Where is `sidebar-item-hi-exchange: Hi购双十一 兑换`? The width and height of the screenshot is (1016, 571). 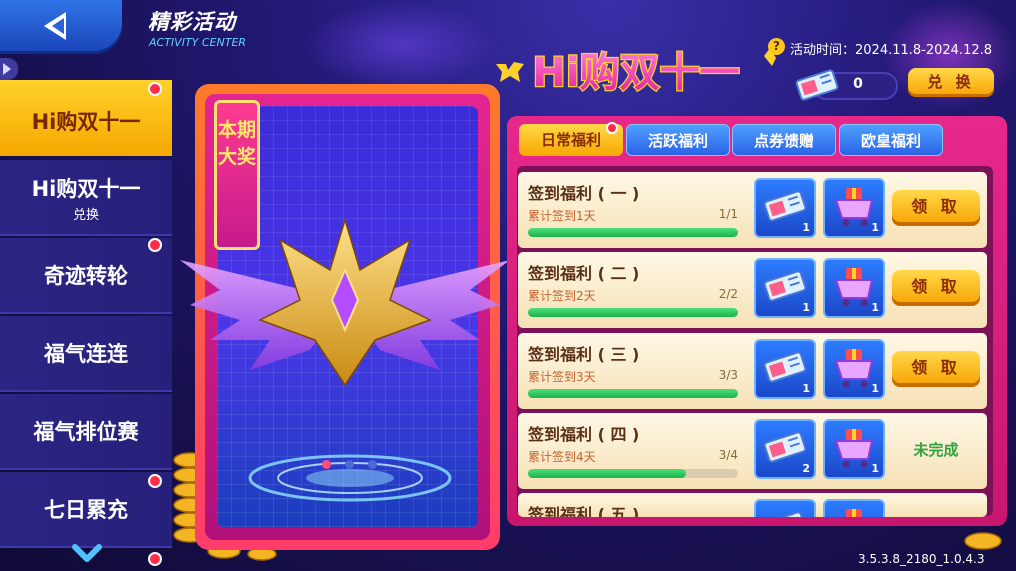
sidebar-item-hi-exchange: Hi购双十一 兑换 is located at coordinates (86, 198).